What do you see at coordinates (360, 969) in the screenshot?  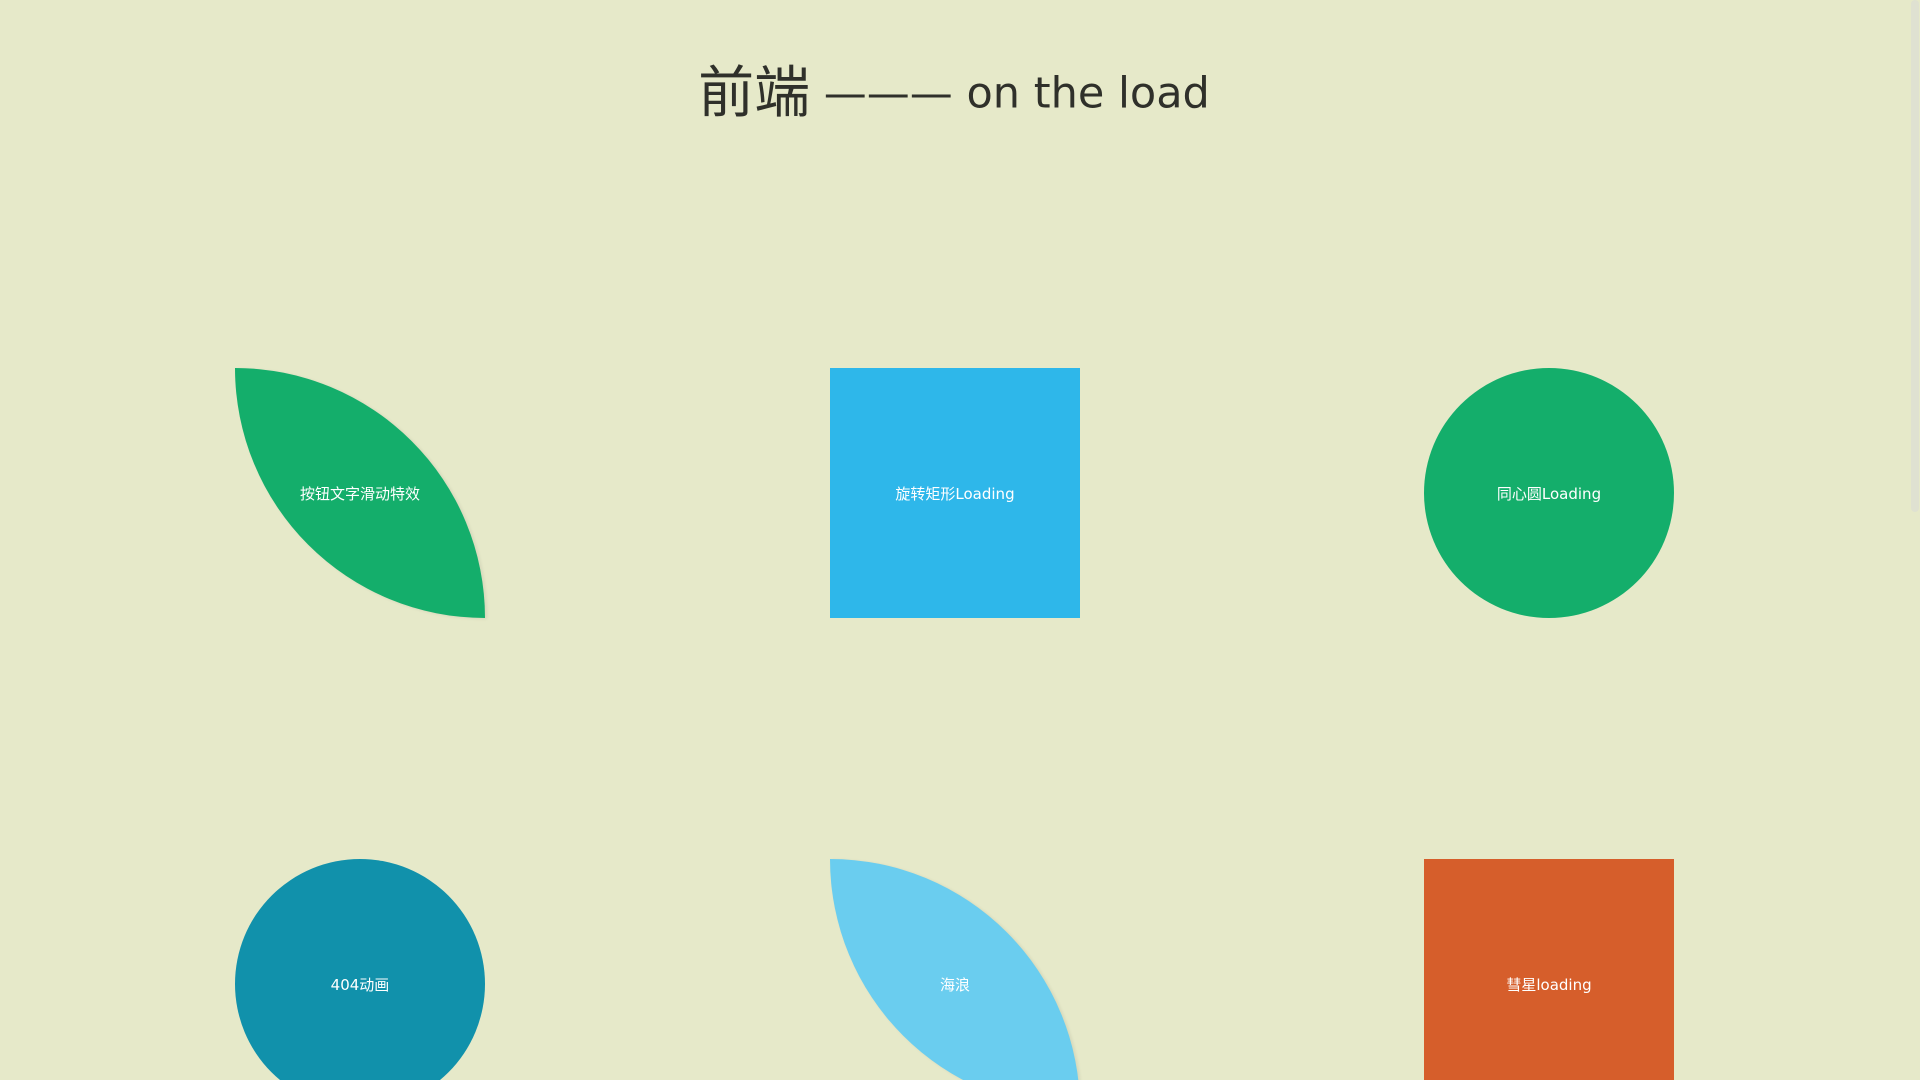 I see `card-404-animation: 404动画` at bounding box center [360, 969].